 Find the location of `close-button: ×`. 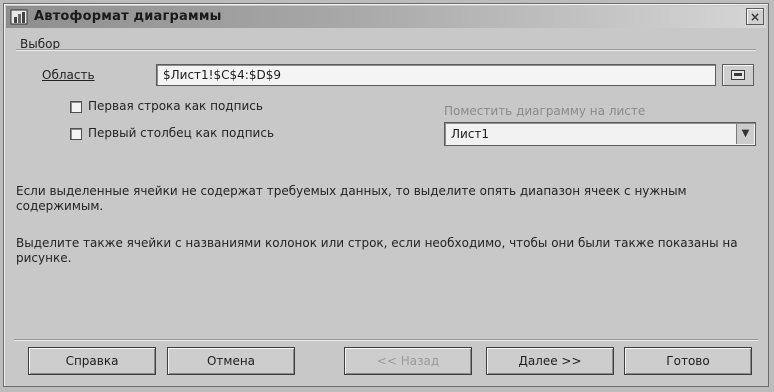

close-button: × is located at coordinates (755, 16).